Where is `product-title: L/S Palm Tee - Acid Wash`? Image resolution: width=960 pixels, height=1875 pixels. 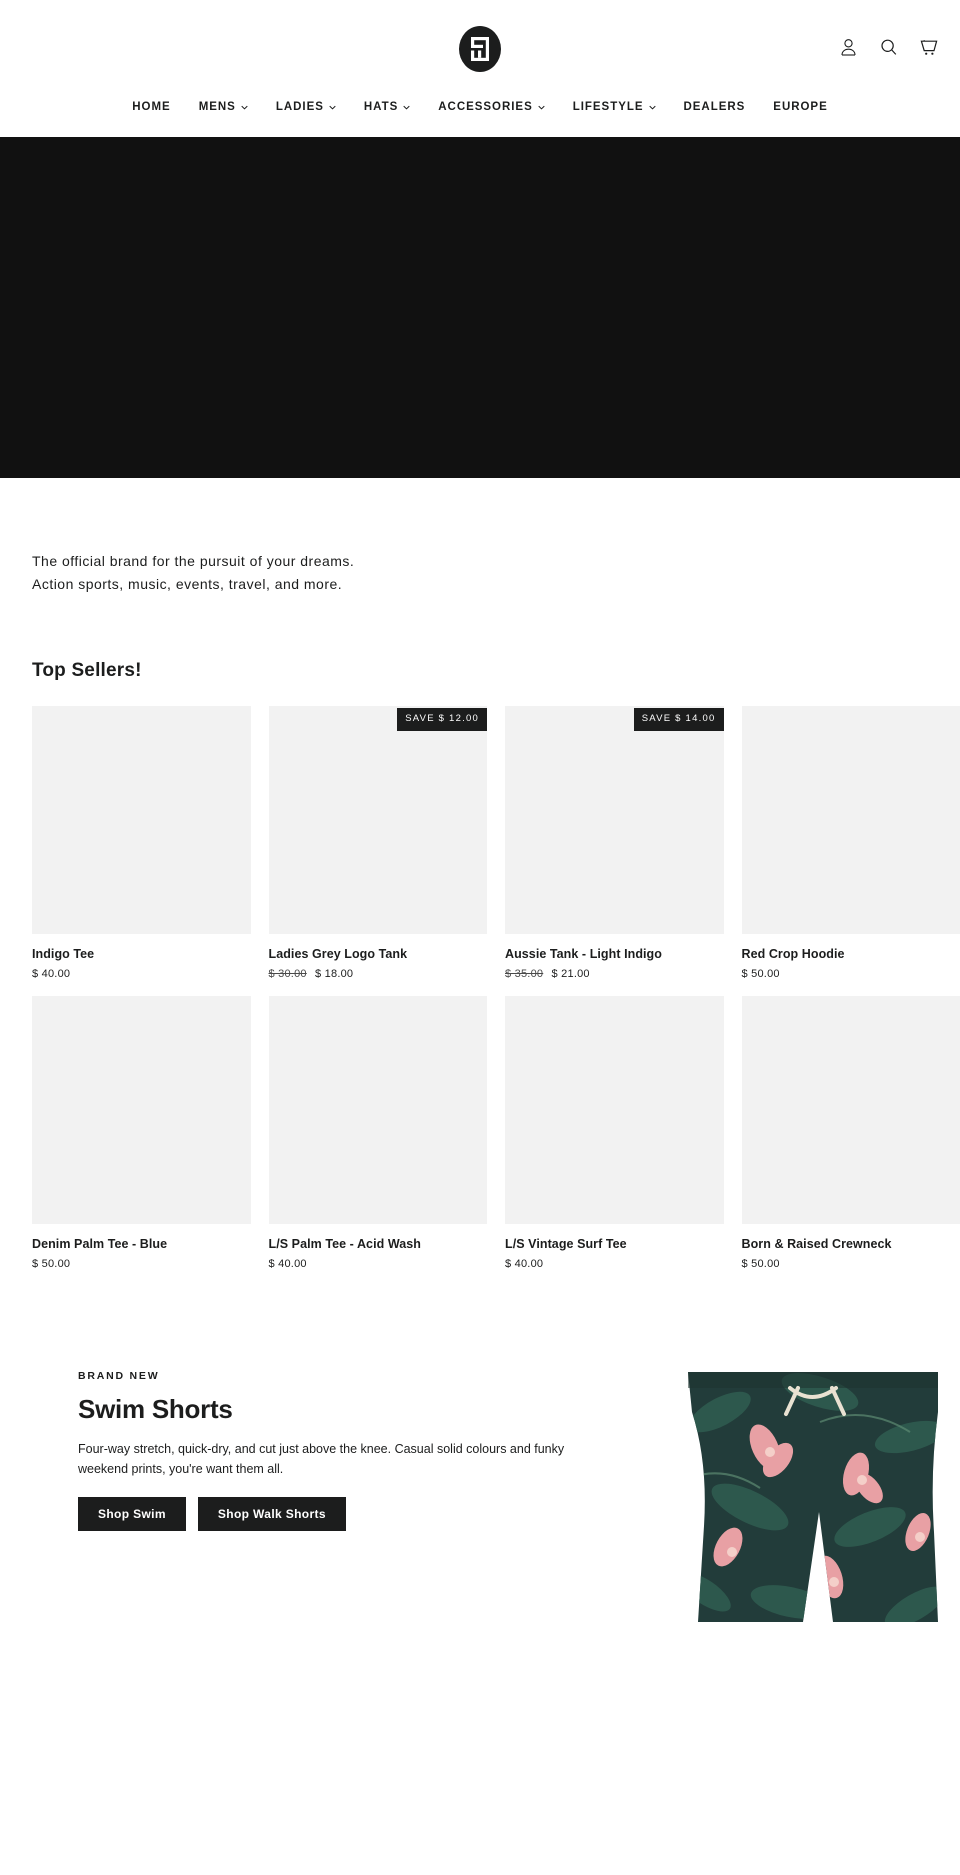 product-title: L/S Palm Tee - Acid Wash is located at coordinates (378, 1244).